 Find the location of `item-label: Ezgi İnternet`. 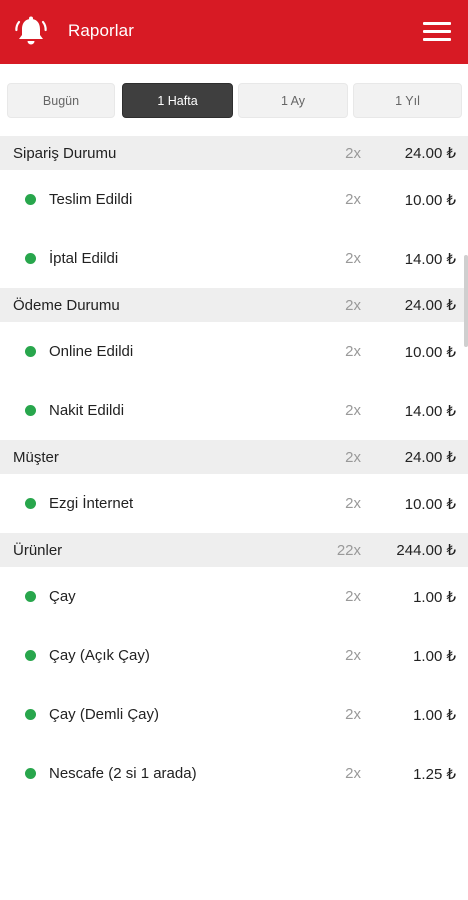

item-label: Ezgi İnternet is located at coordinates (91, 503).